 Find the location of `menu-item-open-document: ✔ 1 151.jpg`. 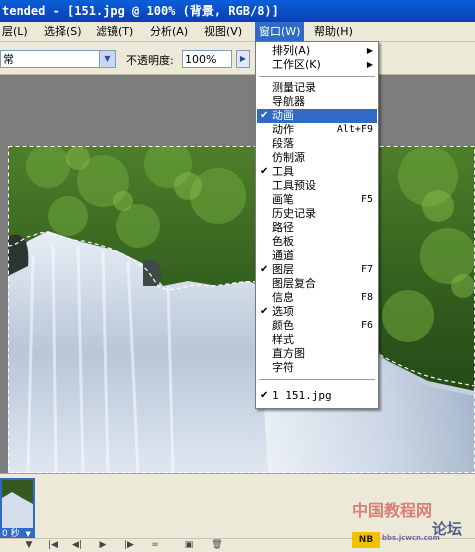

menu-item-open-document: ✔ 1 151.jpg is located at coordinates (317, 396).